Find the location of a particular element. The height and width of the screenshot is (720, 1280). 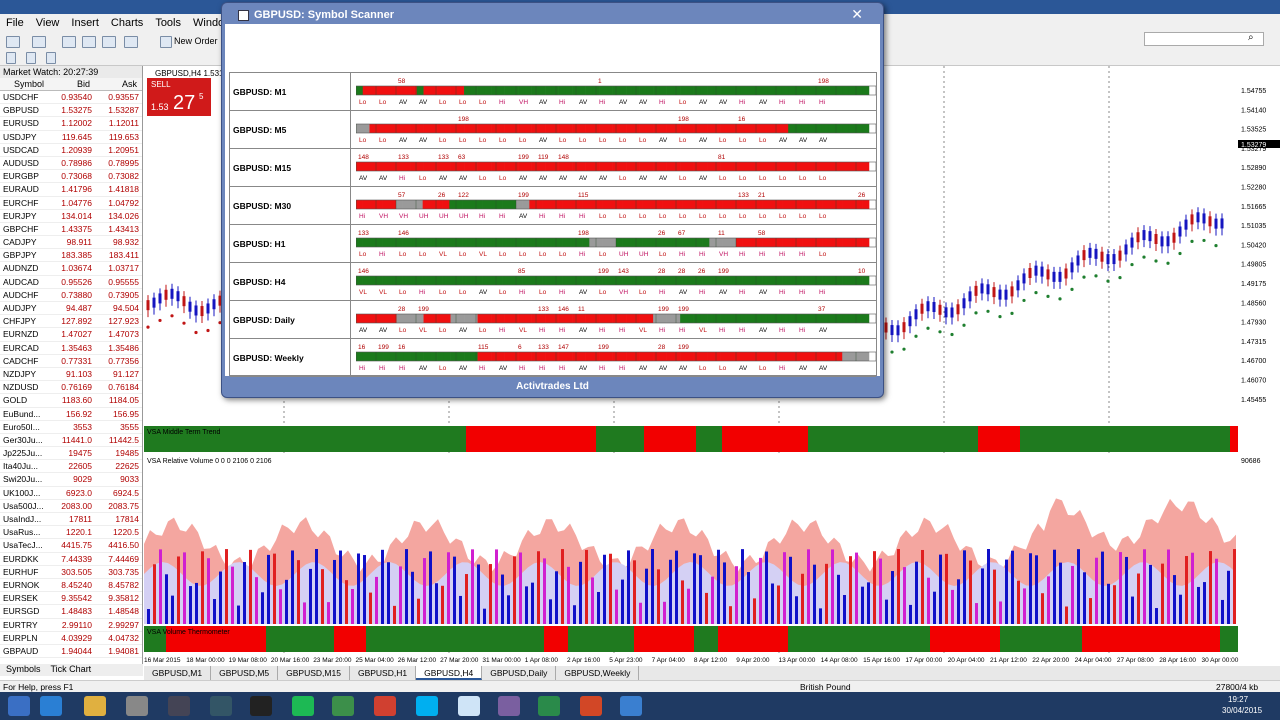

market-watch-row: EURSEK 9.35542 9.35812 is located at coordinates (71, 599).